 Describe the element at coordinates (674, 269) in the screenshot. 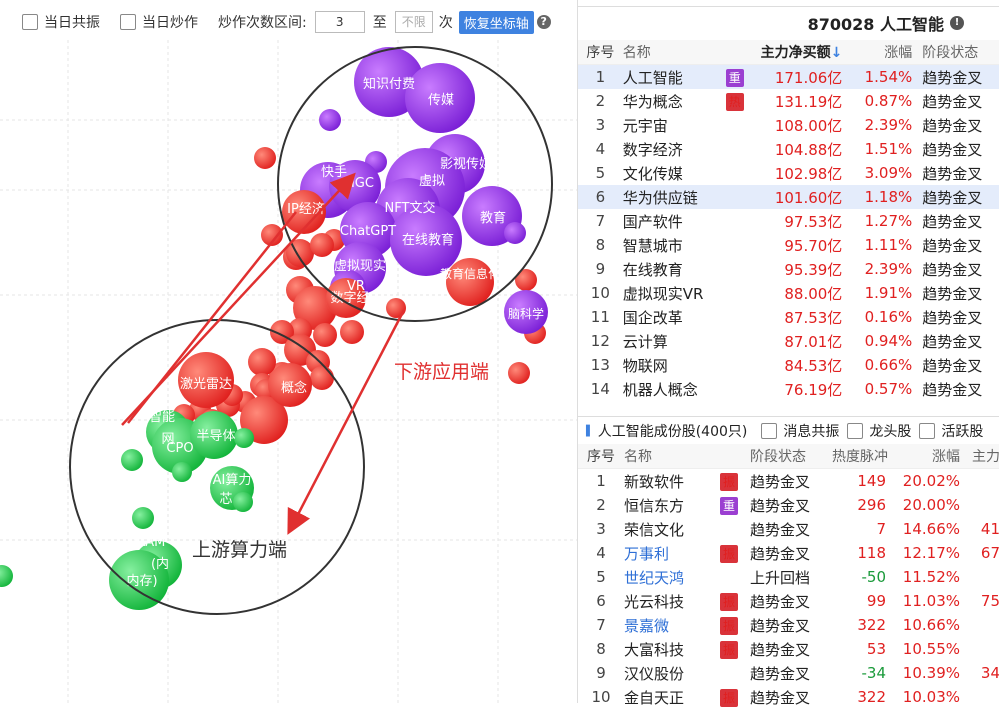

I see `row-name: 在线教育` at that location.